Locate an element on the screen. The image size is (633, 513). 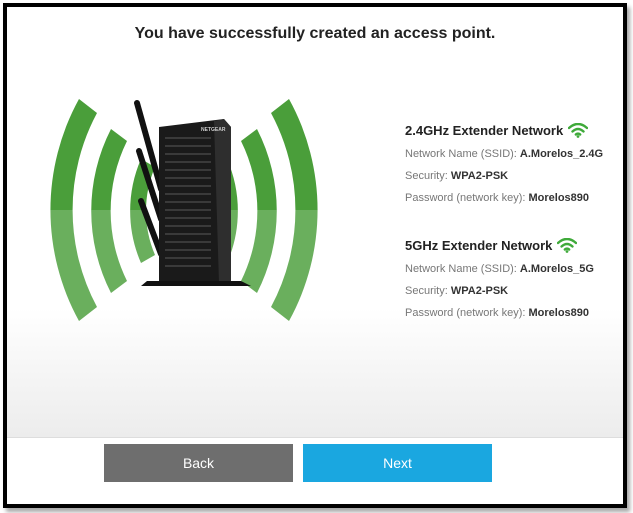
security-row-24ghz: Security: WPA2-PSK is located at coordinates (457, 176).